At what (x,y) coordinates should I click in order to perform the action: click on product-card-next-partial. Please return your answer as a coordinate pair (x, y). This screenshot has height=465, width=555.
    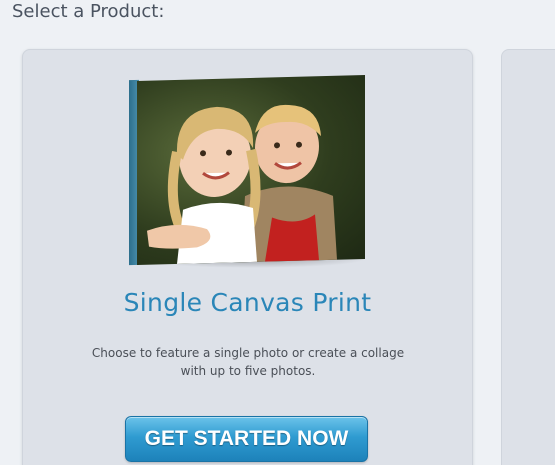
    Looking at the image, I should click on (528, 257).